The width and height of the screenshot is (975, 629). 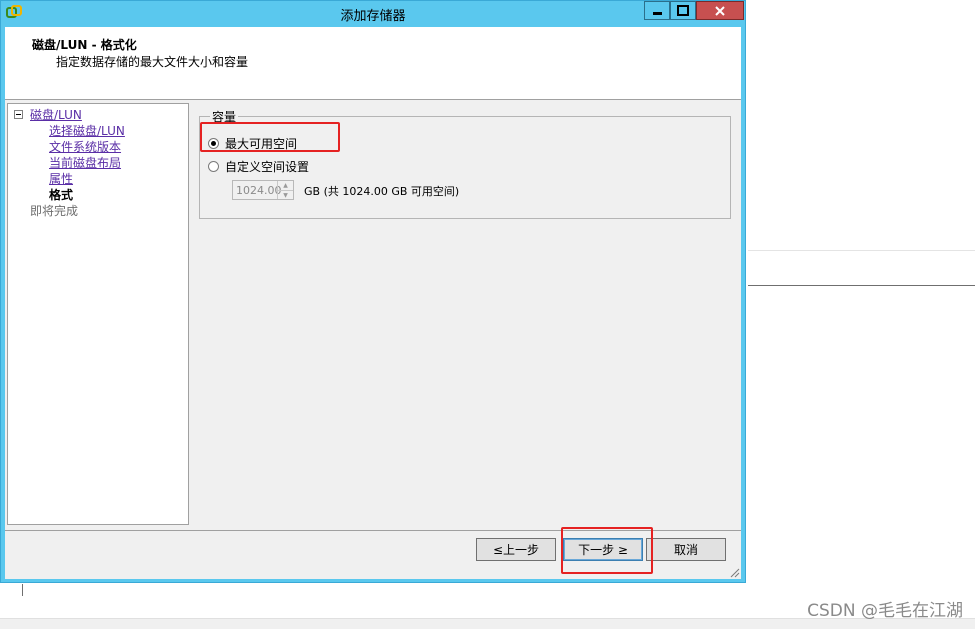 What do you see at coordinates (84, 45) in the screenshot?
I see `page-title: 磁盘/LUN - 格式化` at bounding box center [84, 45].